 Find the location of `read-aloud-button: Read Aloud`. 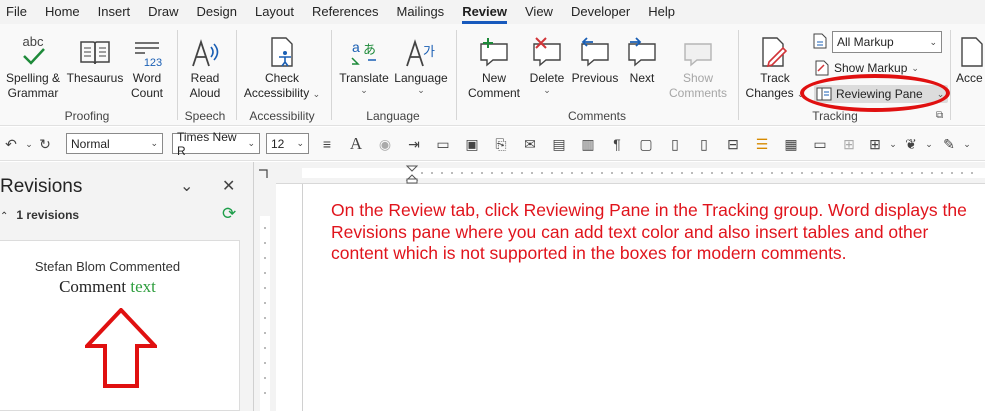

read-aloud-button: Read Aloud is located at coordinates (205, 66).